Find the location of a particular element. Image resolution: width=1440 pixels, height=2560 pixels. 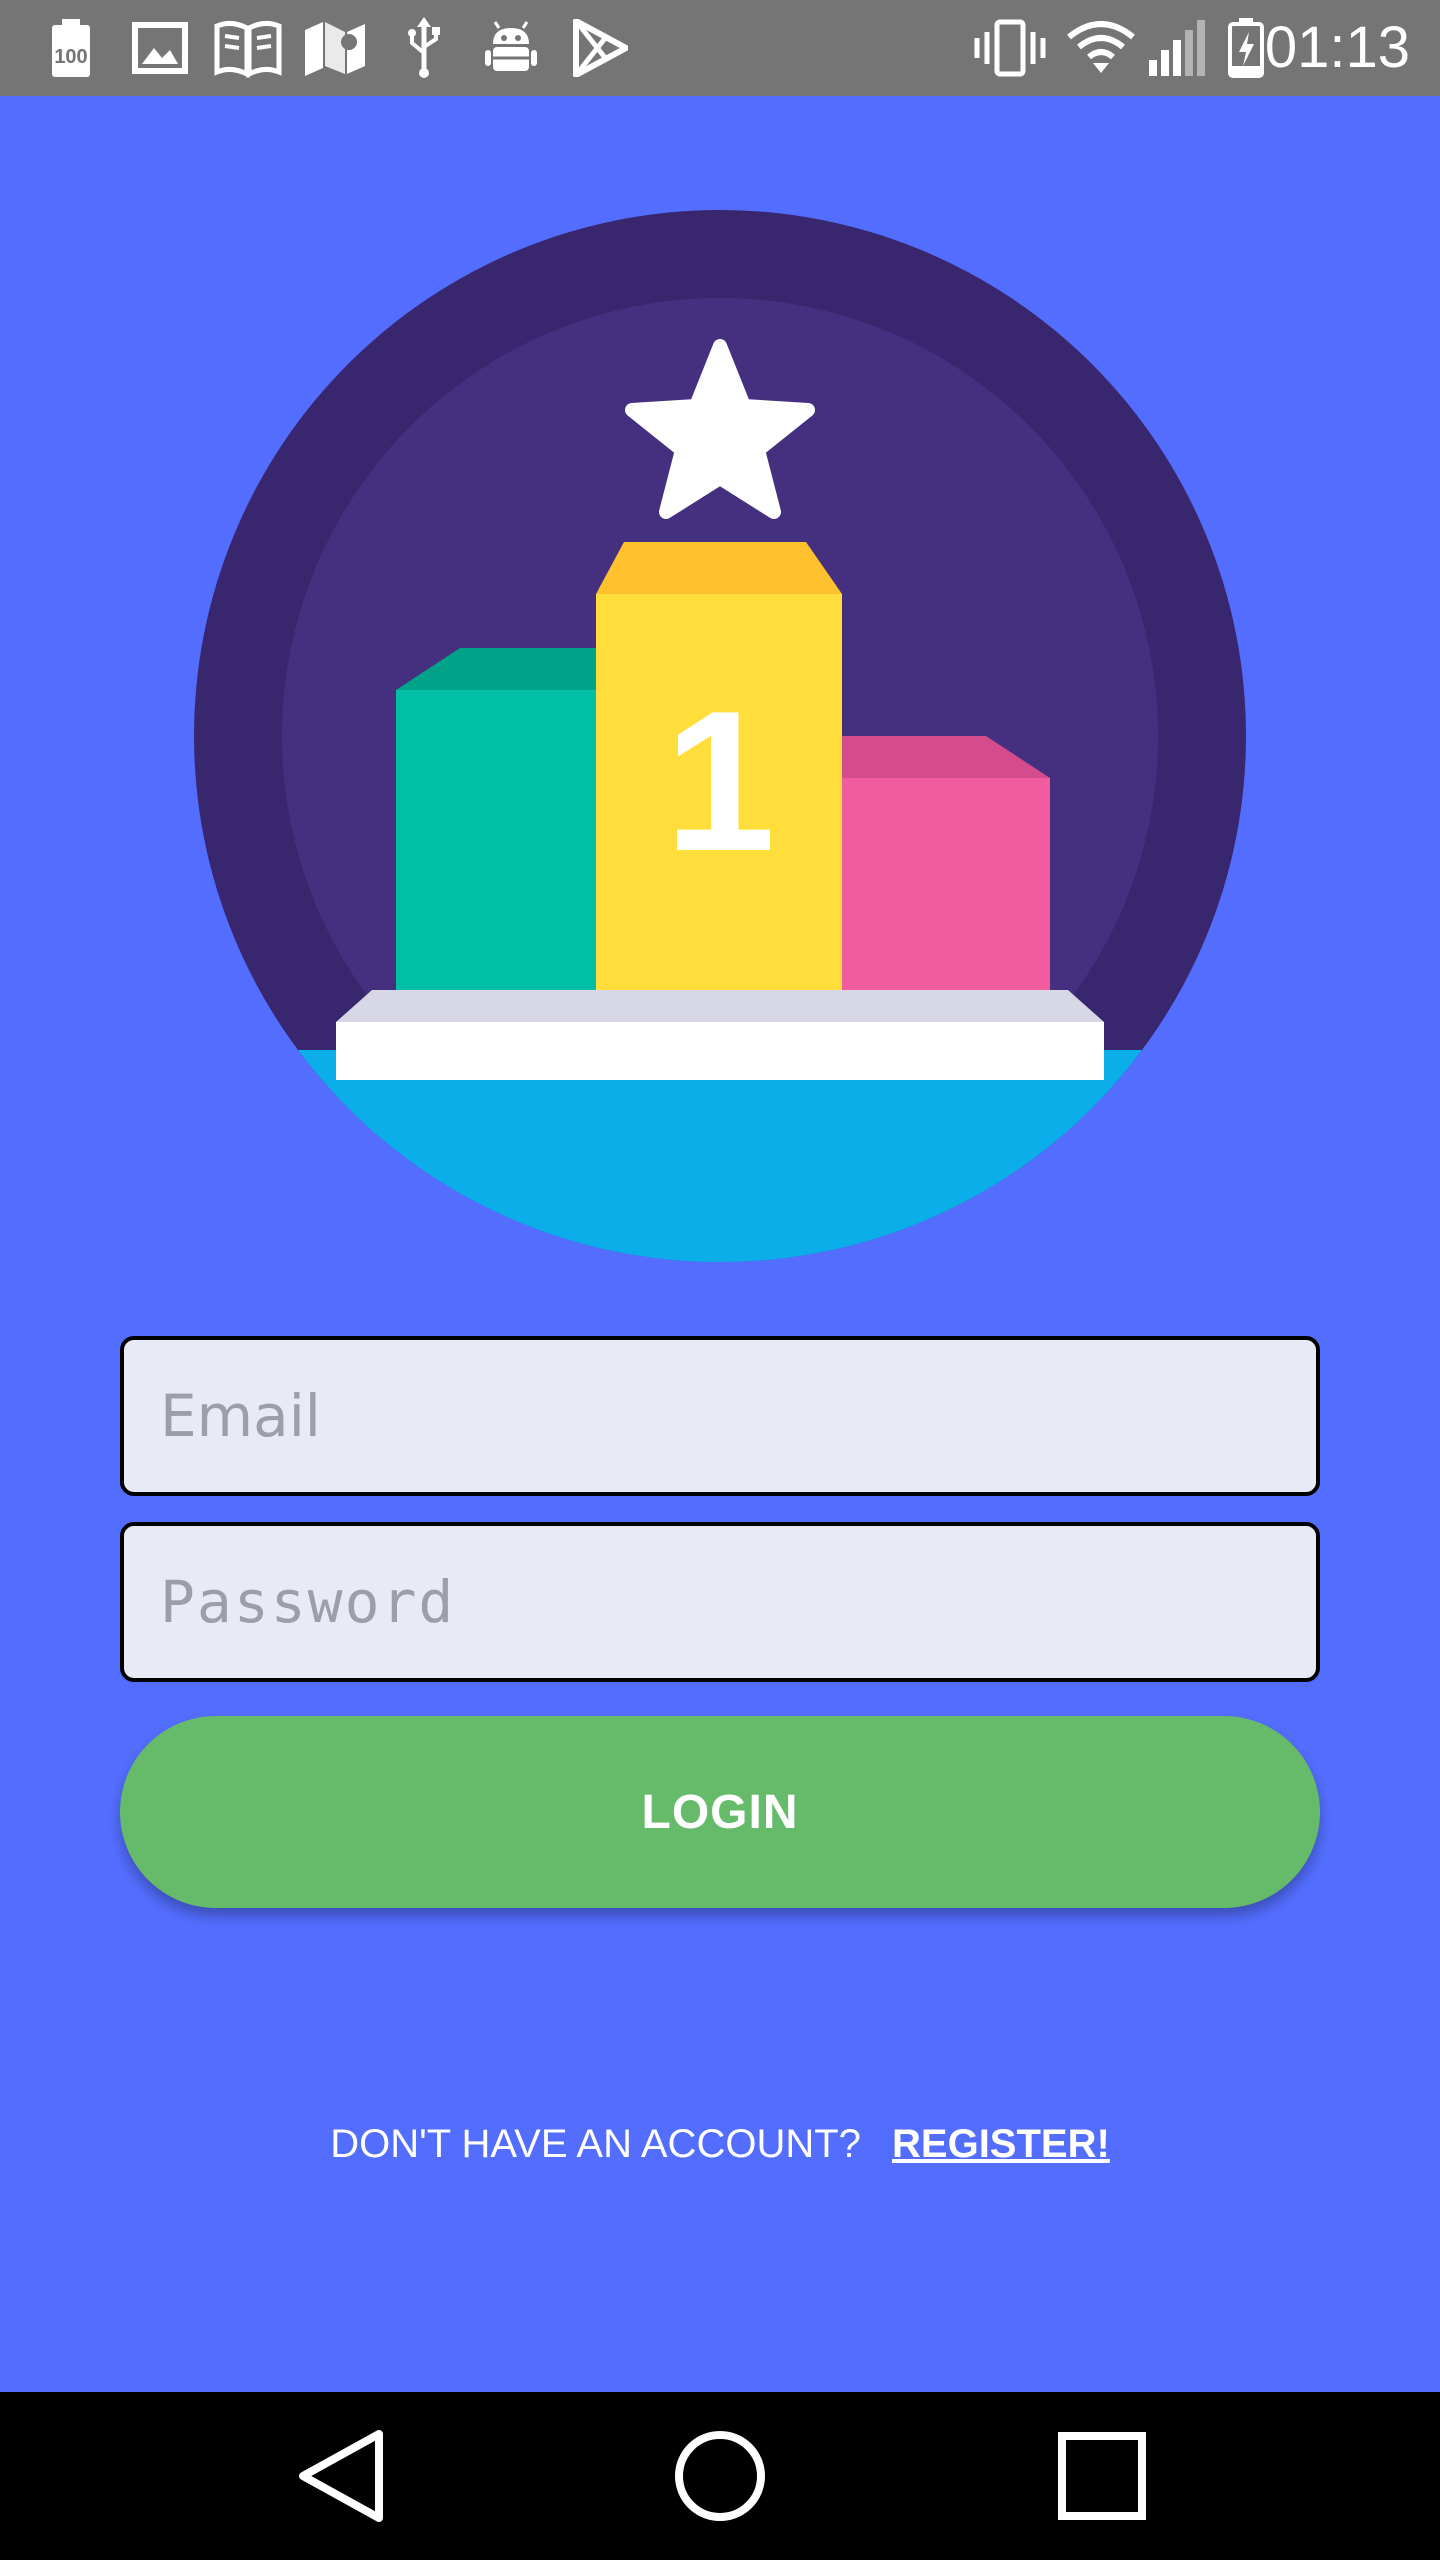

email-field is located at coordinates (720, 1416).